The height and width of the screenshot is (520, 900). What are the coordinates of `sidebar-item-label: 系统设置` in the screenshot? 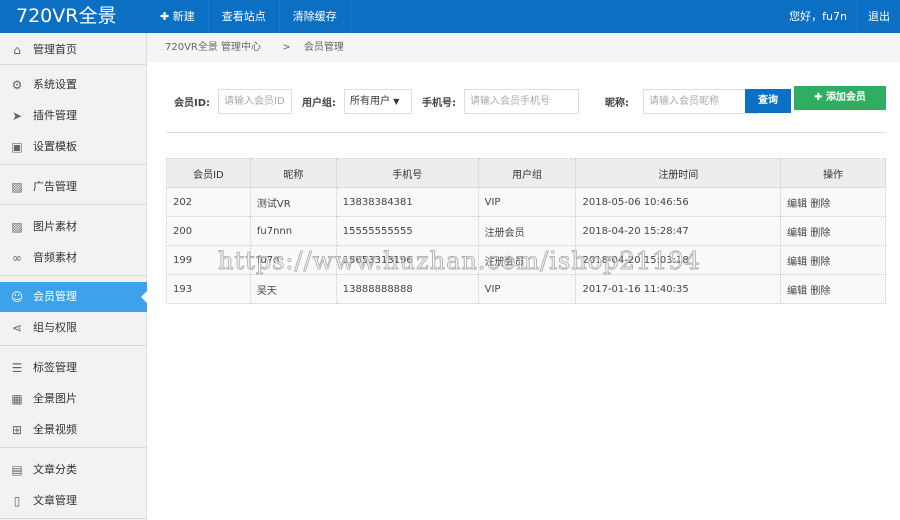 It's located at (55, 84).